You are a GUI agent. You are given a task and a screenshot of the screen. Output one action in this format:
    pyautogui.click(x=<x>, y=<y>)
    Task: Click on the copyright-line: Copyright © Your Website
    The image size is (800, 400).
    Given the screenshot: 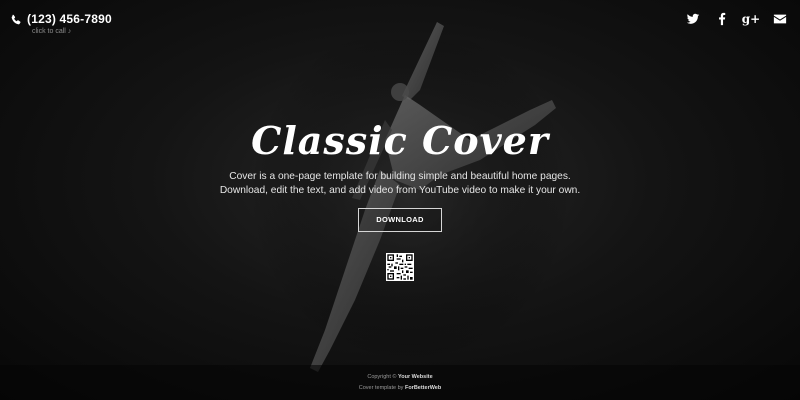 What is the action you would take?
    pyautogui.click(x=400, y=377)
    